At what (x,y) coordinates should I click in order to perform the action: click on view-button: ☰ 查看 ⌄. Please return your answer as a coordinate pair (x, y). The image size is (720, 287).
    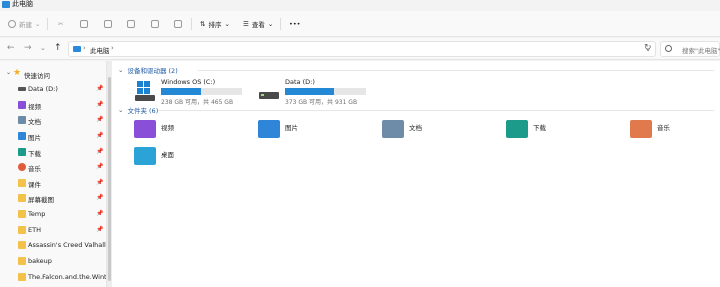
    Looking at the image, I should click on (258, 24).